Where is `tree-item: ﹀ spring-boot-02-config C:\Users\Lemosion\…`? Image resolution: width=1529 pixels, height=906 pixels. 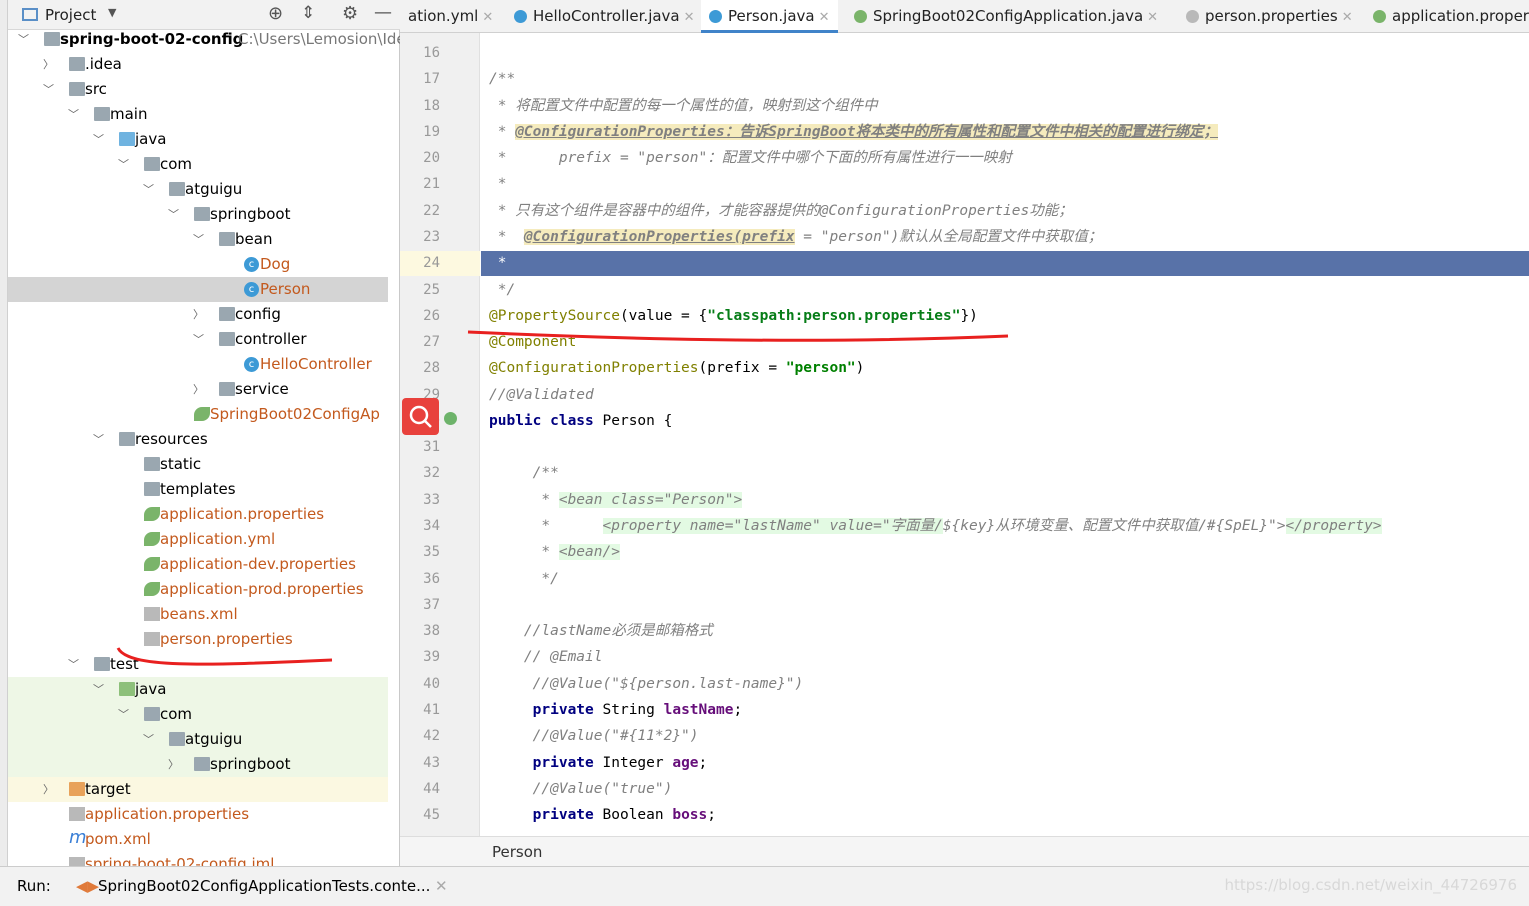
tree-item: ﹀ spring-boot-02-config C:\Users\Lemosion\… is located at coordinates (207, 39).